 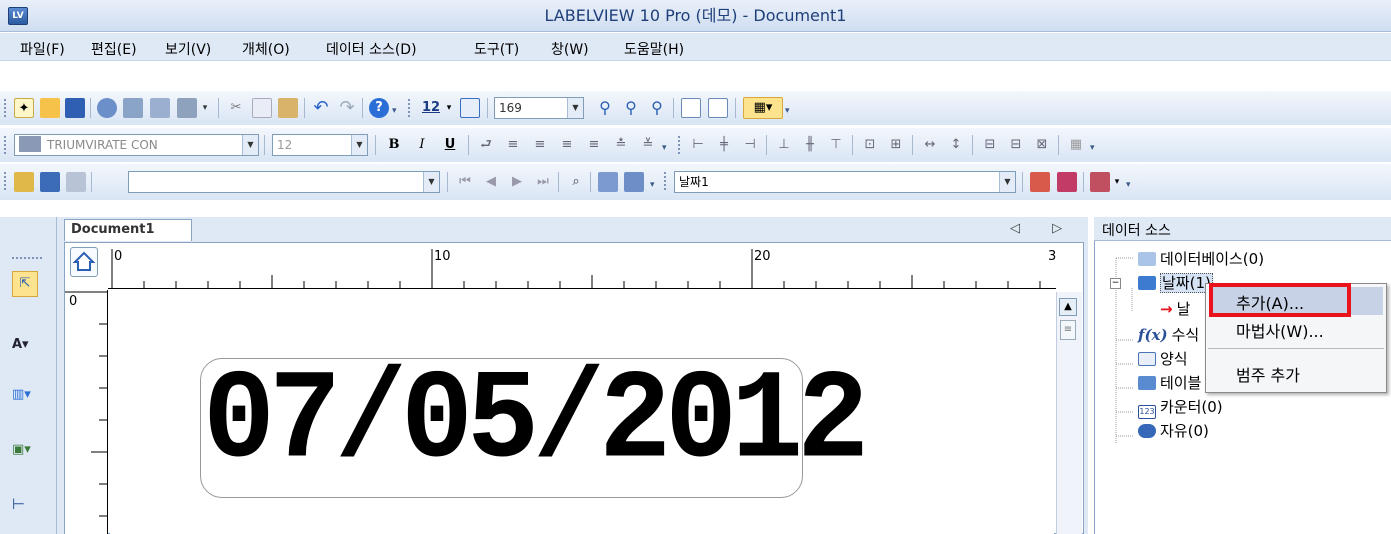 I want to click on print-dropdown-icon: ▾, so click(x=205, y=108).